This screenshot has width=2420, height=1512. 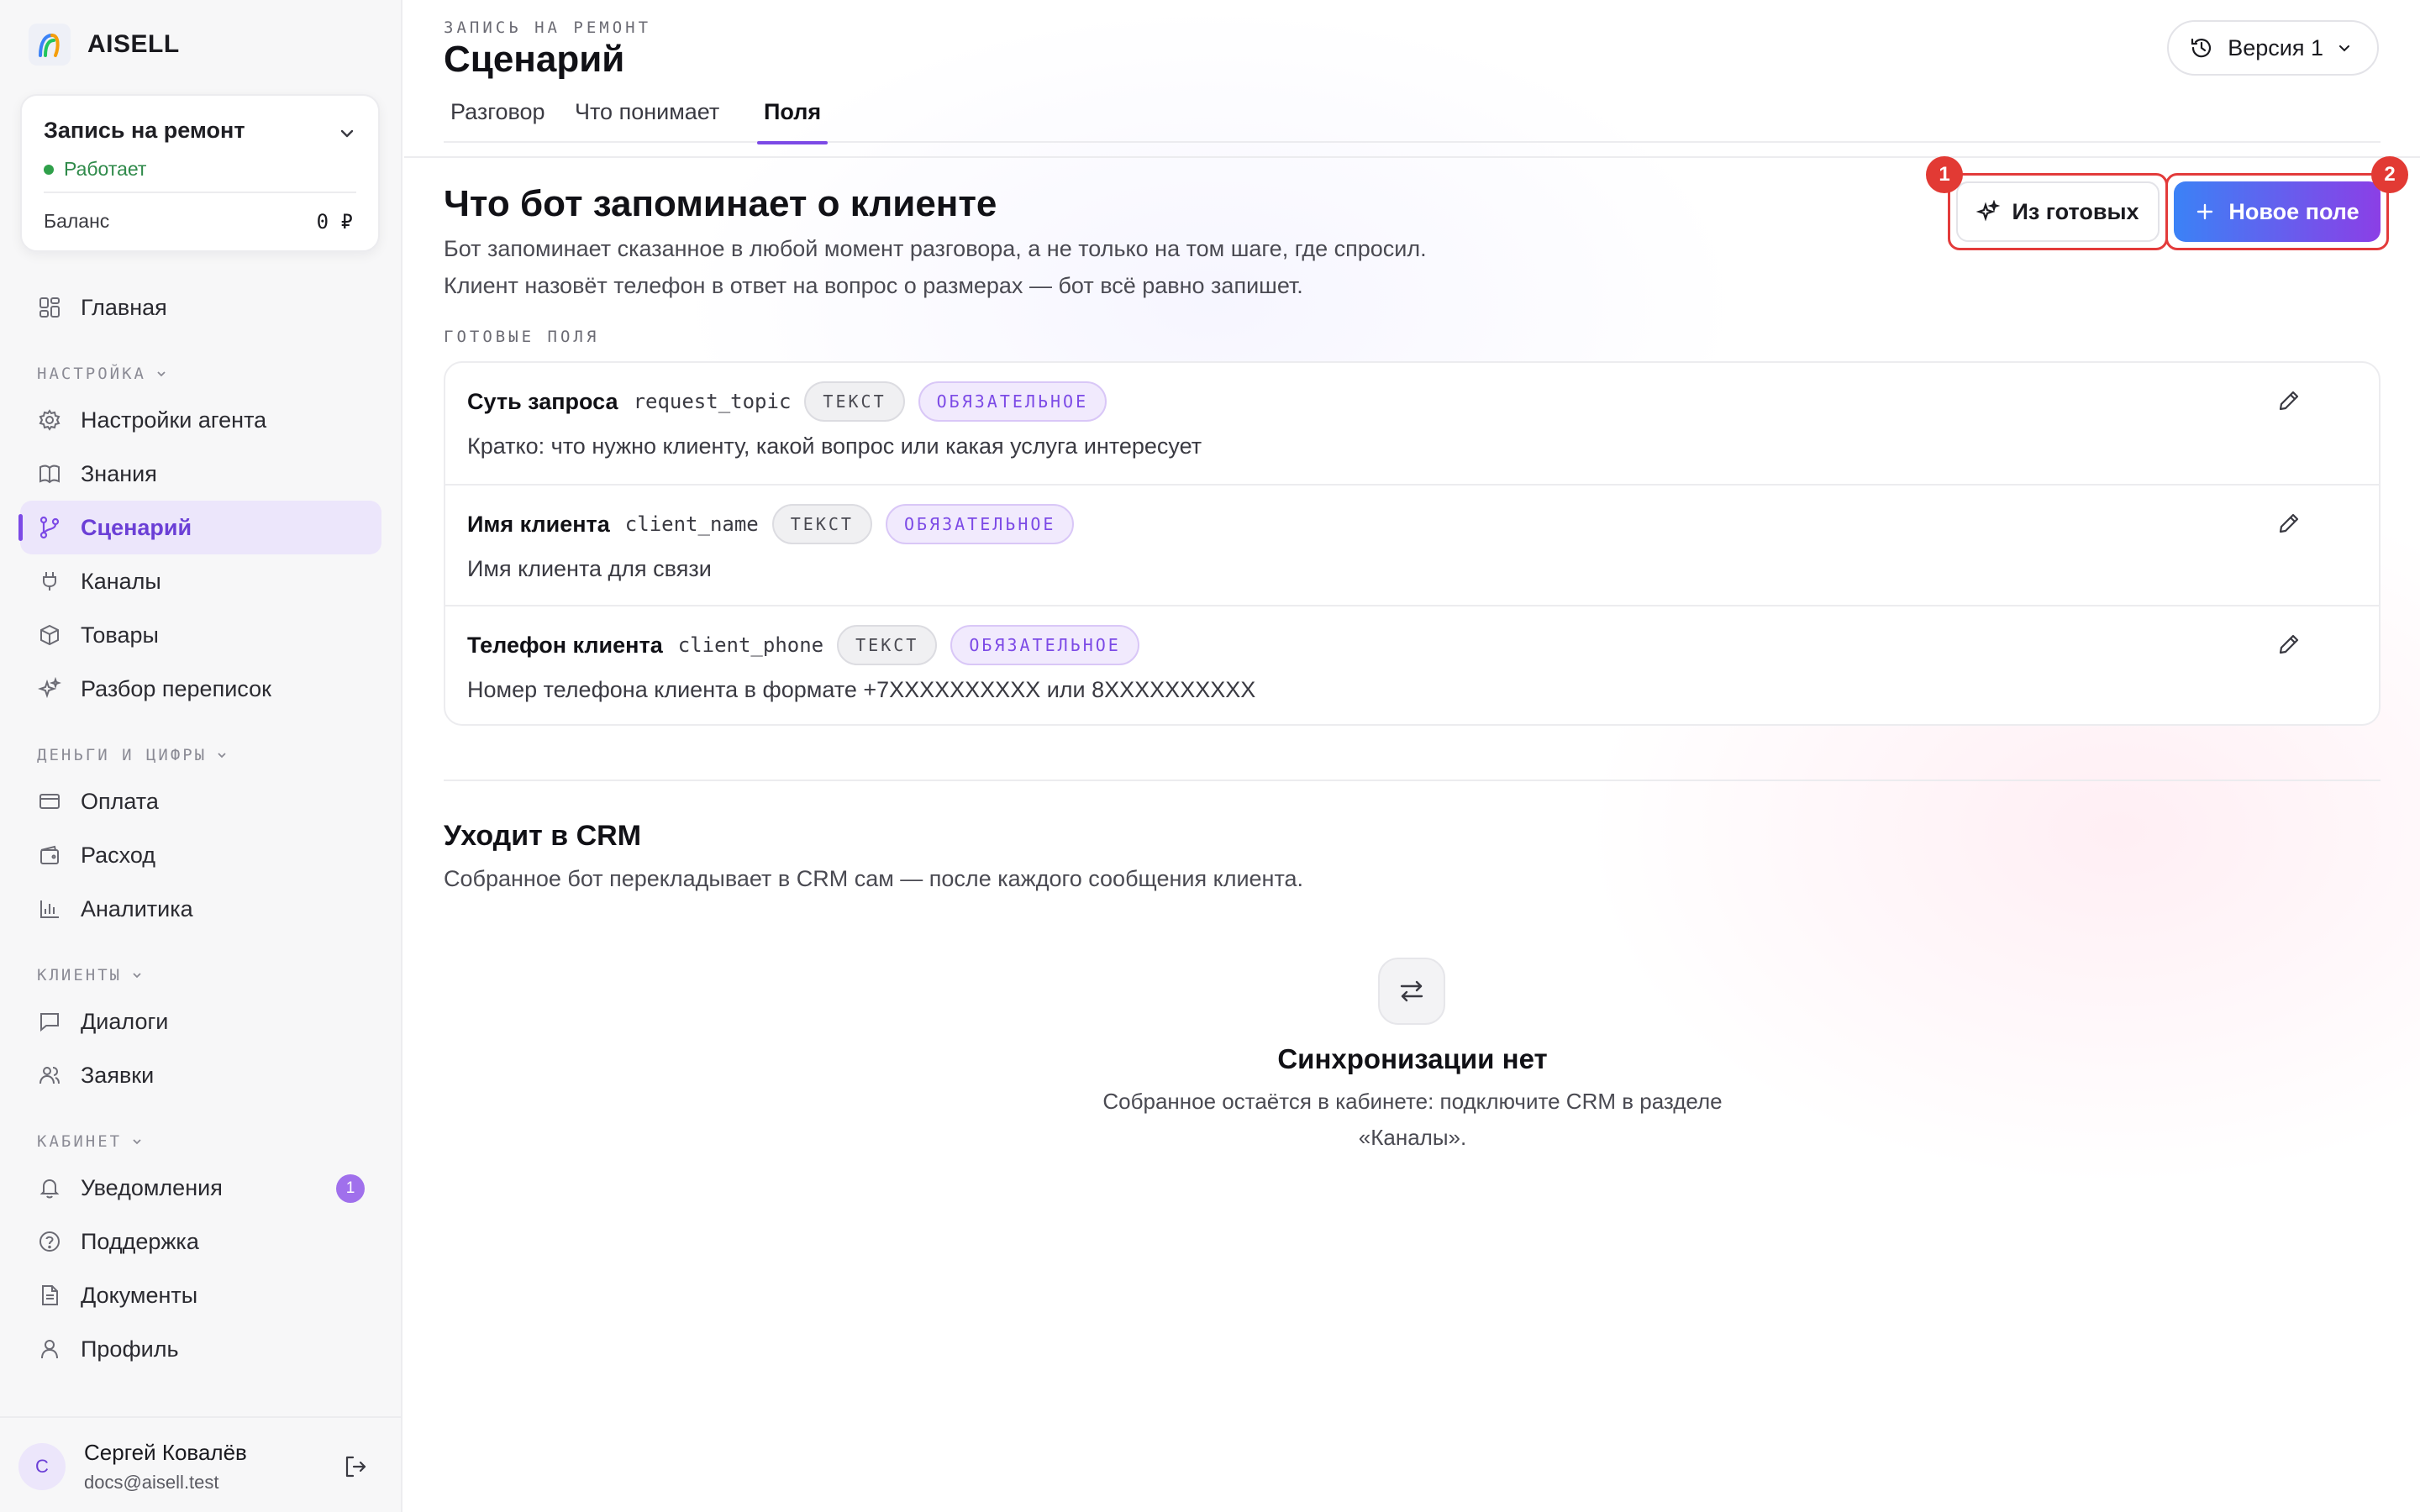 What do you see at coordinates (200, 1075) in the screenshot?
I see `sidebar-item-requests: Заявки` at bounding box center [200, 1075].